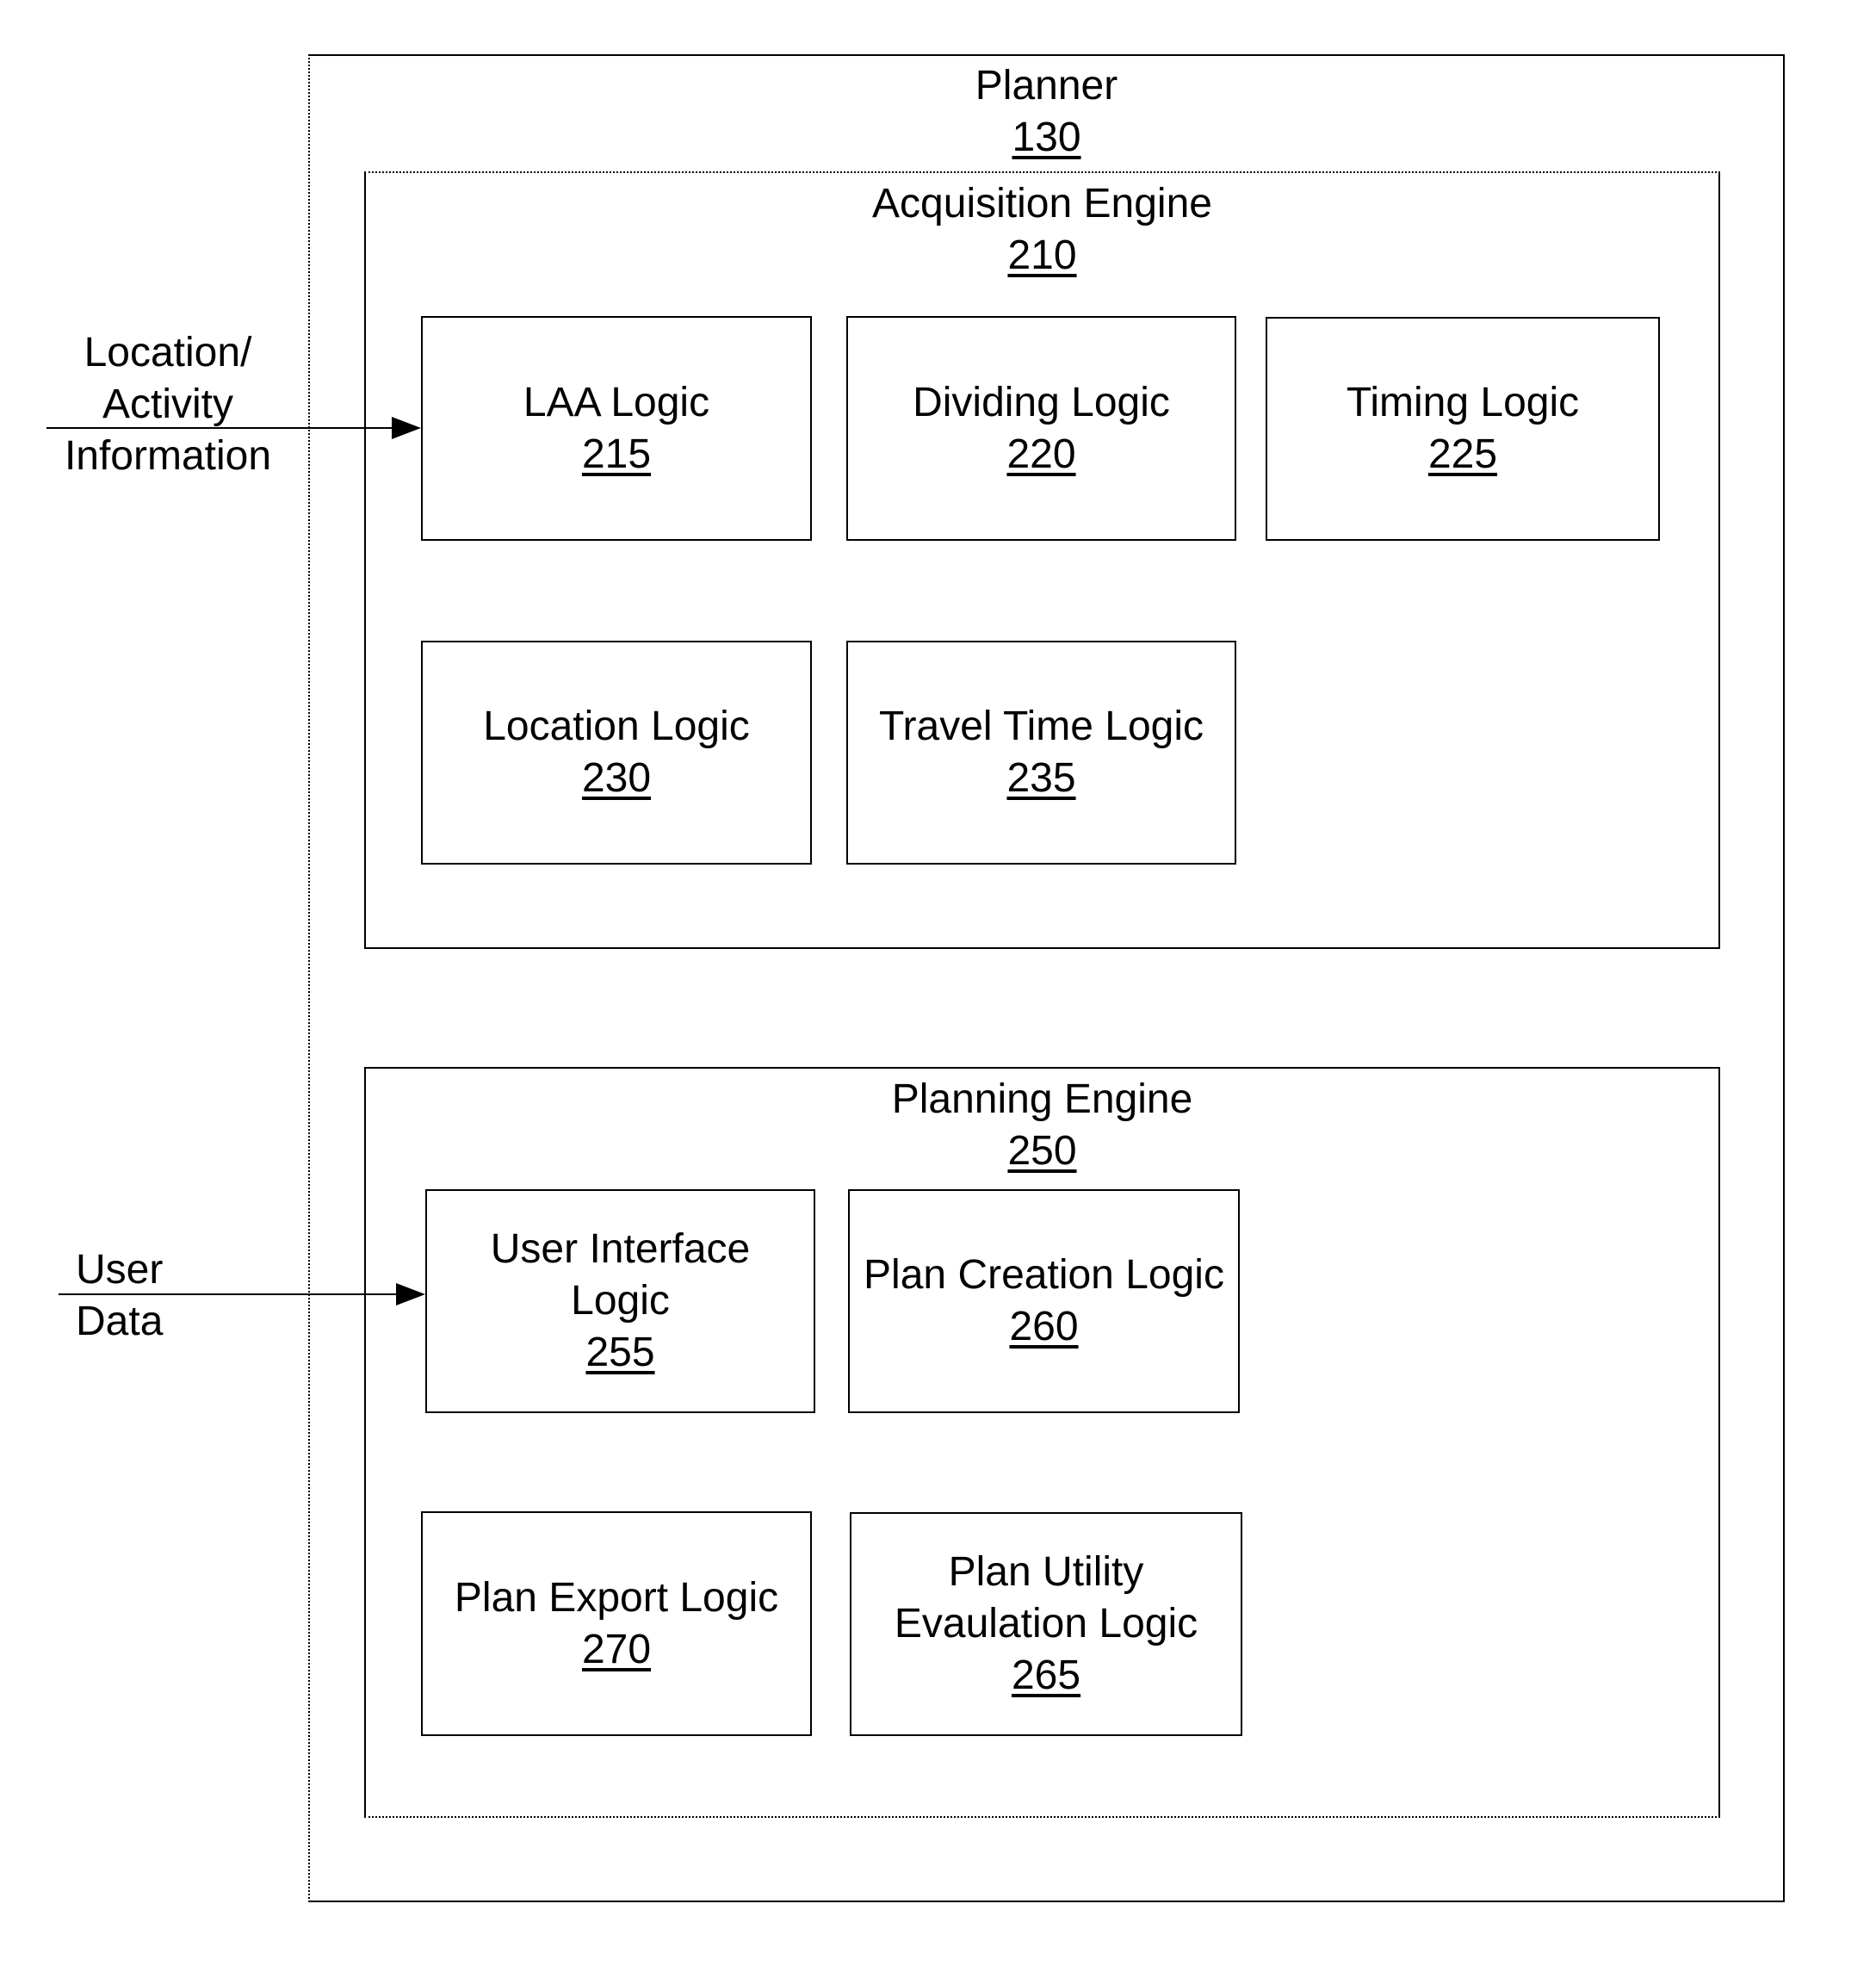  What do you see at coordinates (406, 428) in the screenshot?
I see `location-activity-arrowhead-icon` at bounding box center [406, 428].